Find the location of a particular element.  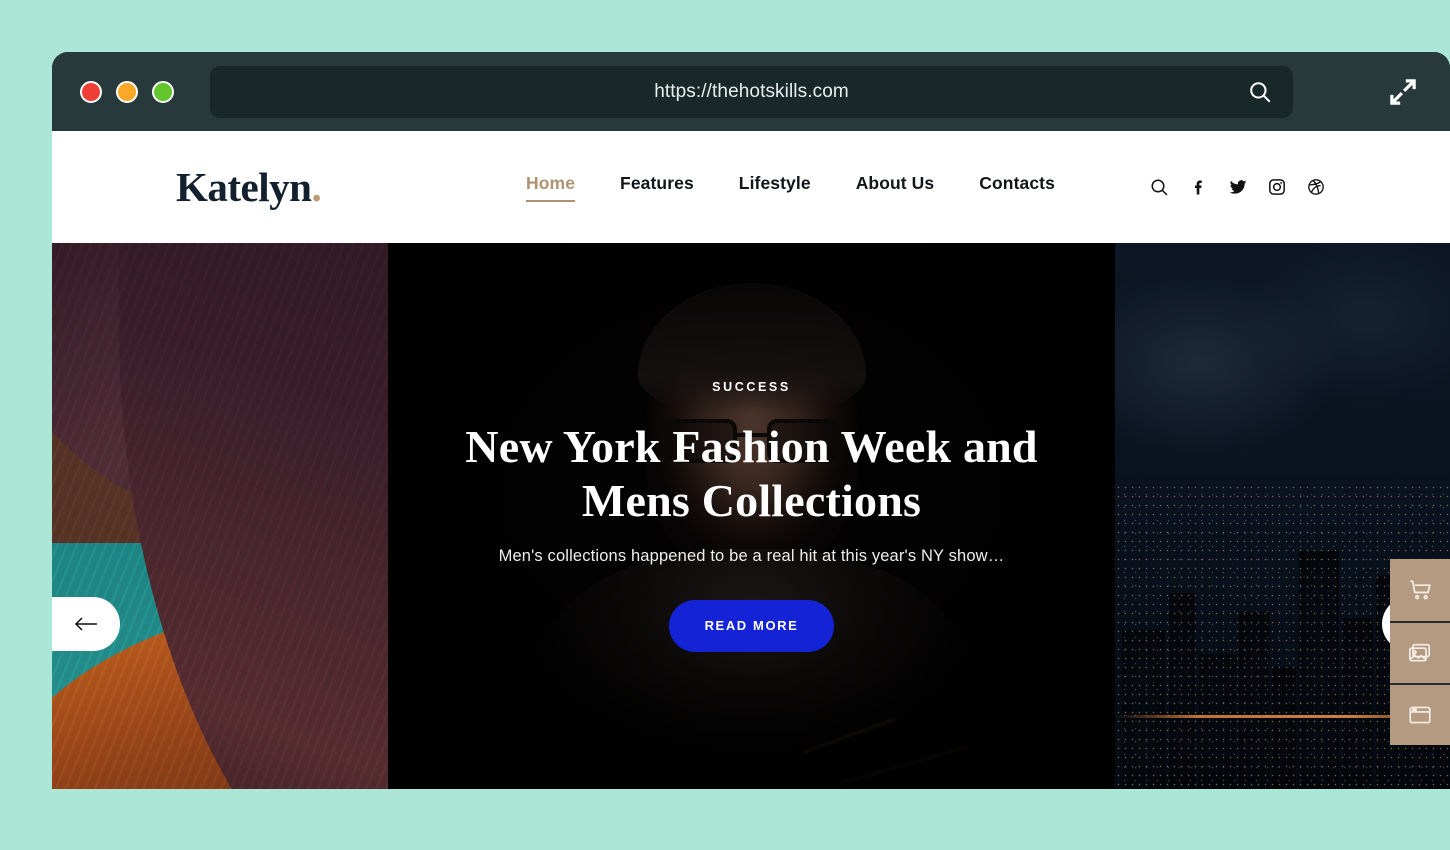

browser-chrome: https://thehotskills.com is located at coordinates (751, 91).